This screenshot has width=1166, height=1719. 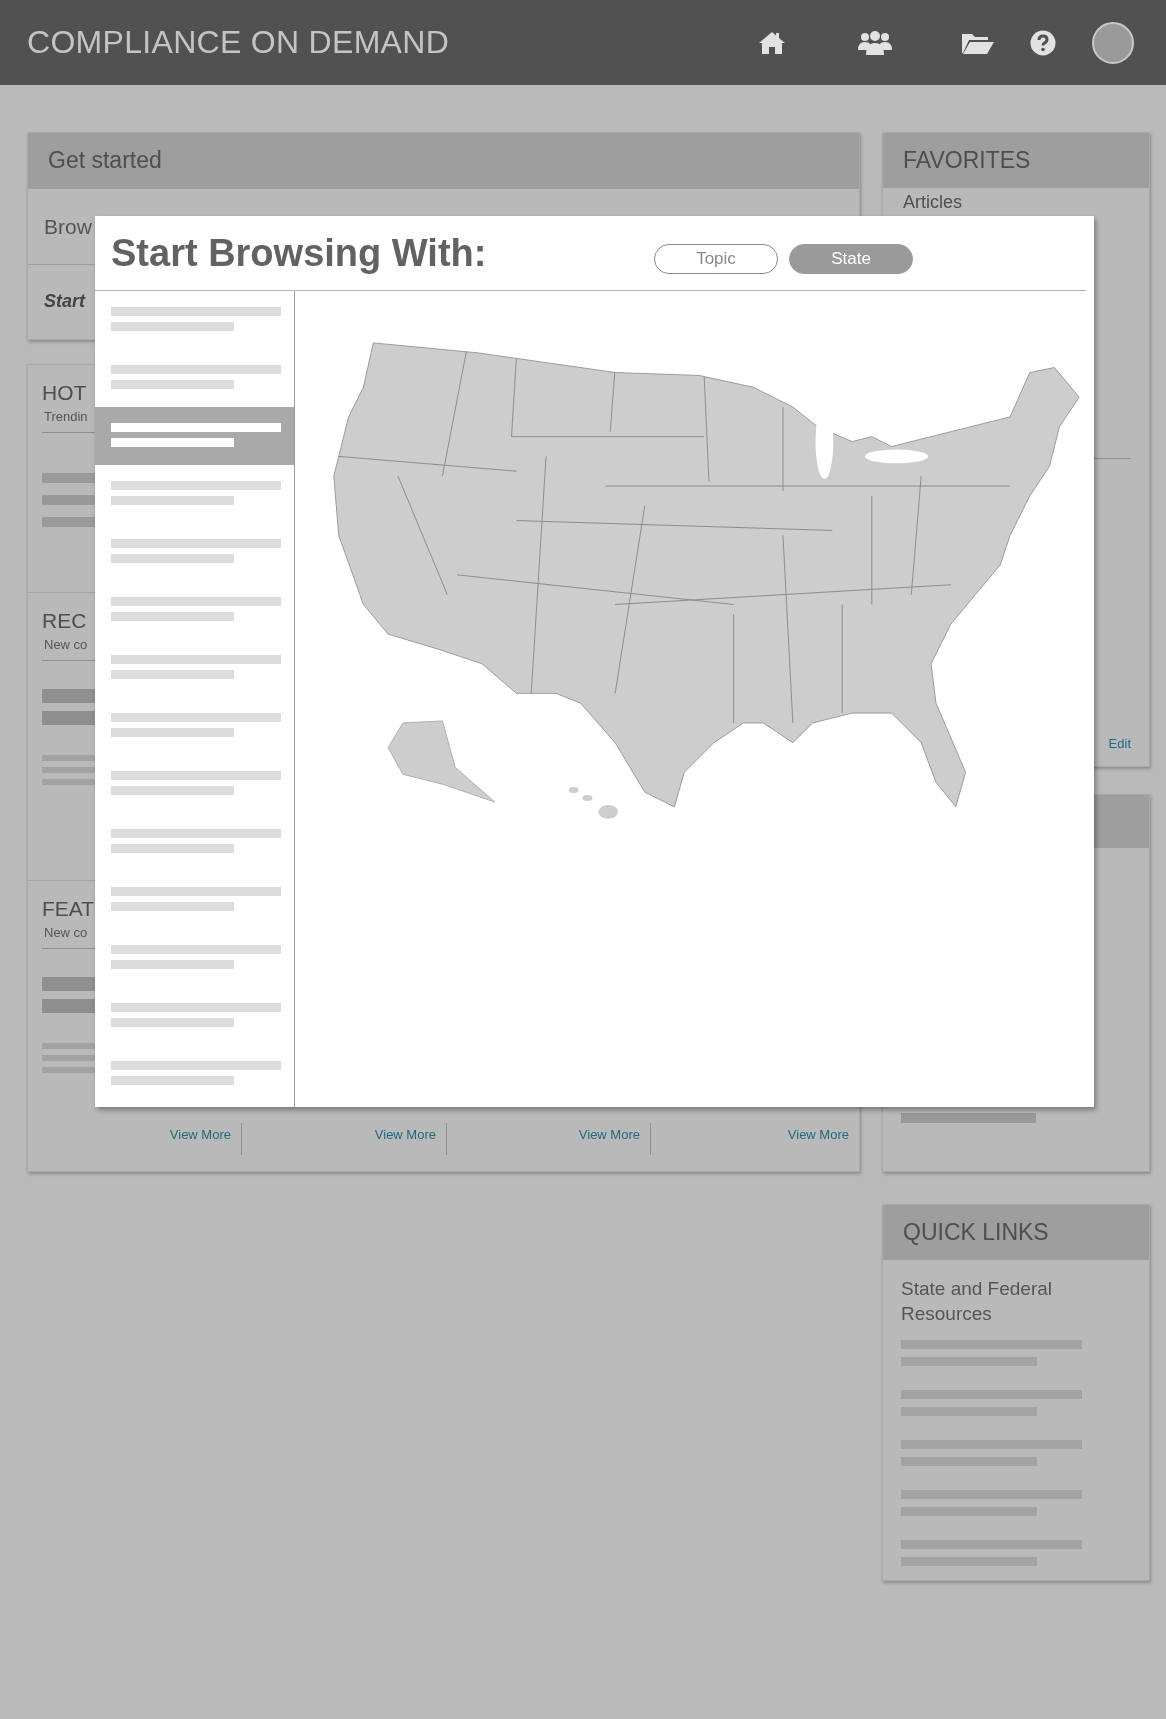 I want to click on dialog-title: Start Browsing With:, so click(x=299, y=253).